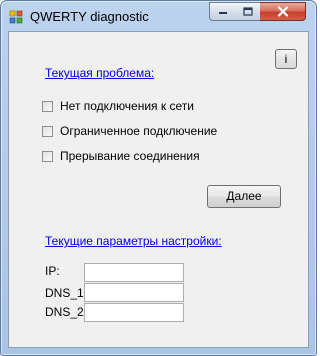 Image resolution: width=320 pixels, height=356 pixels. I want to click on title-bar: QWERTY diagnostic, so click(158, 16).